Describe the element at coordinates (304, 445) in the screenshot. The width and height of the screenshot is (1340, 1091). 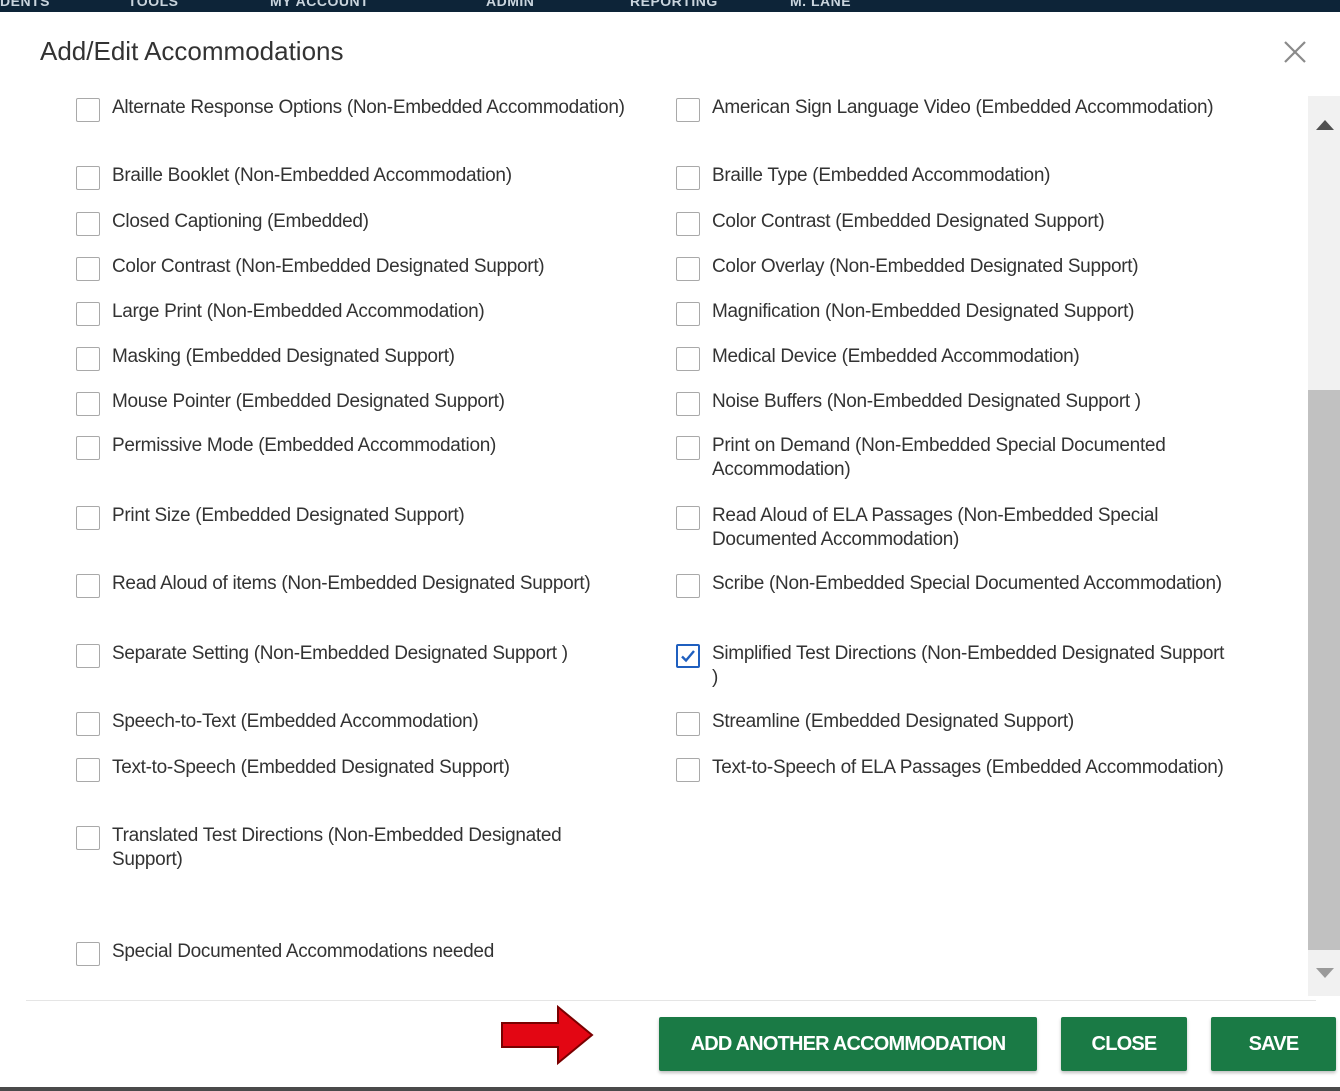
I see `accommodation-label: Permissive Mode (Embedded Accommodation)` at that location.